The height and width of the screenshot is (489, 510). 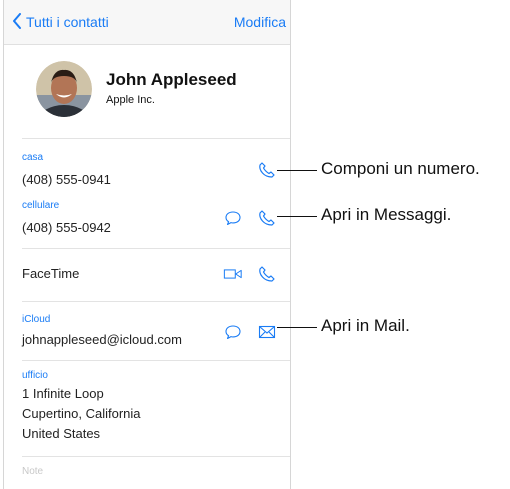 I want to click on field-label-home: casa, so click(x=33, y=157).